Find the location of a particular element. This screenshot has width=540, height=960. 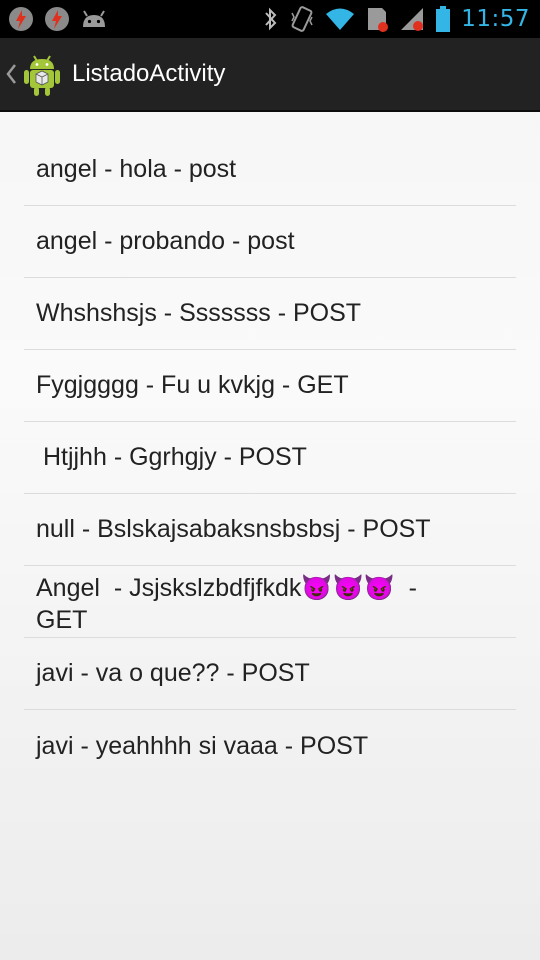

list-item: javi - yeahhhh si vaaa - POST is located at coordinates (270, 746).